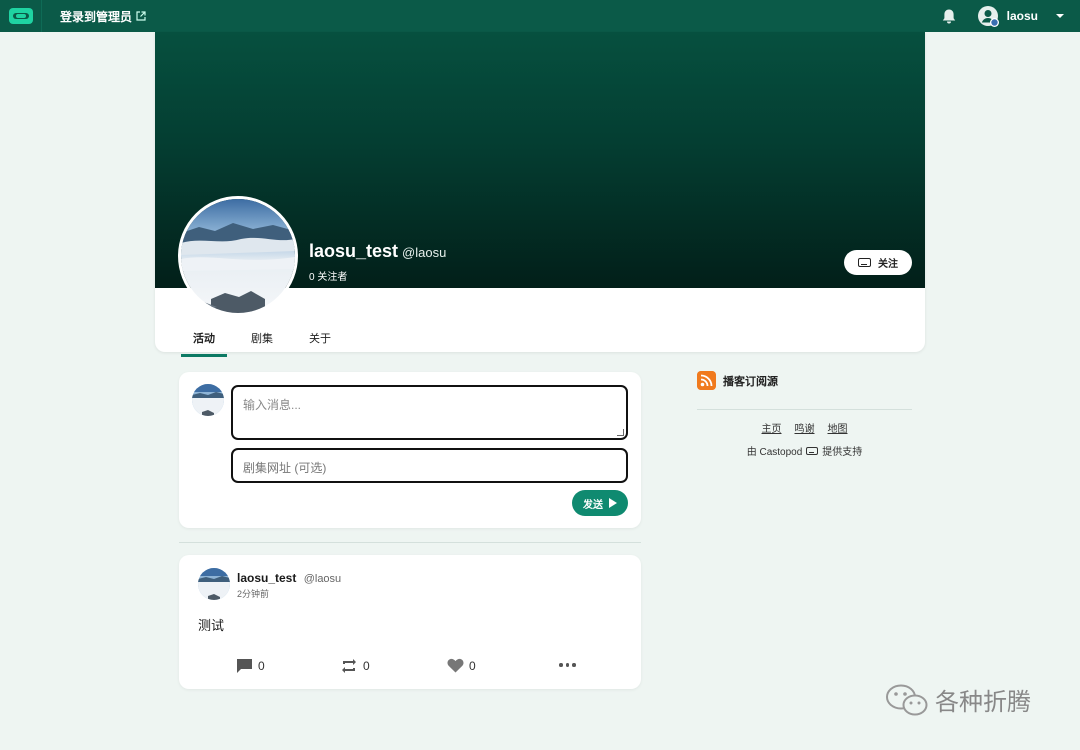  I want to click on reblog-count: 0, so click(366, 666).